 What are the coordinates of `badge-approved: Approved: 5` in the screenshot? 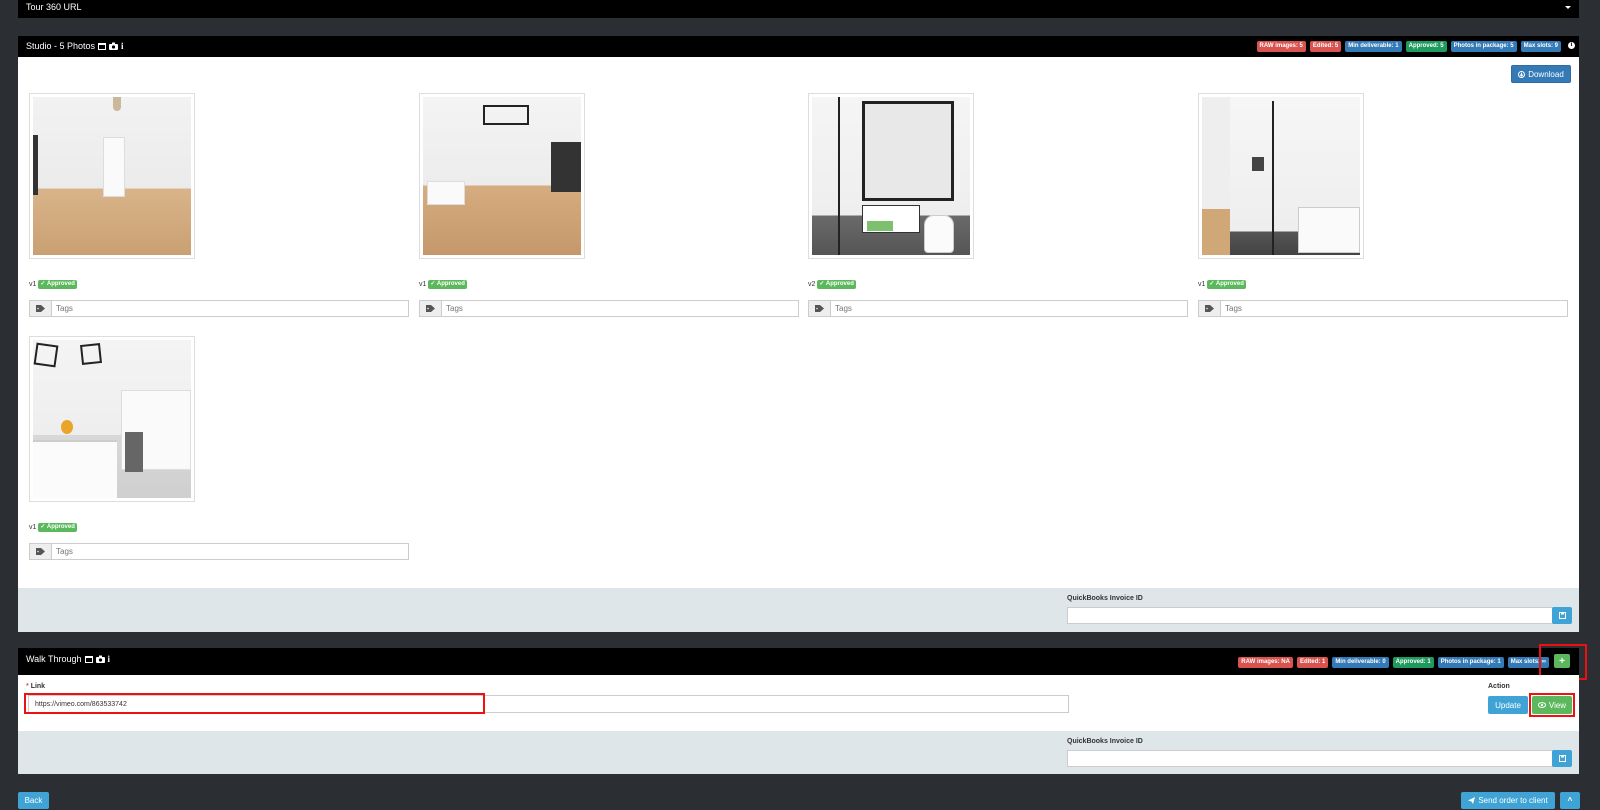 It's located at (1426, 46).